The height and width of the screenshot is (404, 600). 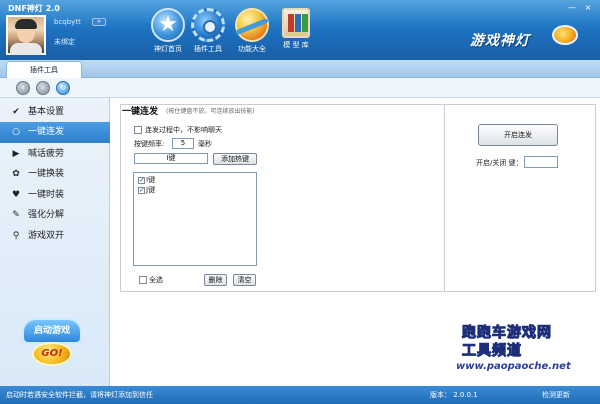 I want to click on toggle-key-input, so click(x=541, y=162).